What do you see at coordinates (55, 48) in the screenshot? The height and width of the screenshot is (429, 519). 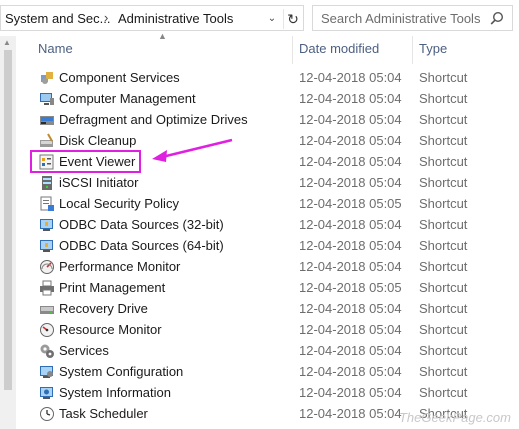 I see `column-header-name: Name` at bounding box center [55, 48].